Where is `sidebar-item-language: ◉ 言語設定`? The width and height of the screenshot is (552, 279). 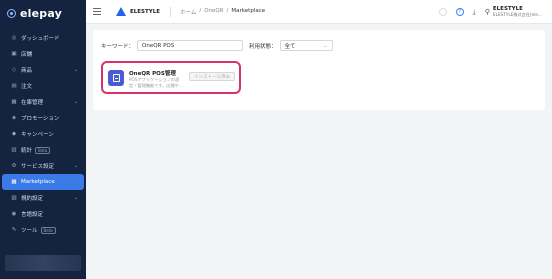 sidebar-item-language: ◉ 言語設定 is located at coordinates (43, 214).